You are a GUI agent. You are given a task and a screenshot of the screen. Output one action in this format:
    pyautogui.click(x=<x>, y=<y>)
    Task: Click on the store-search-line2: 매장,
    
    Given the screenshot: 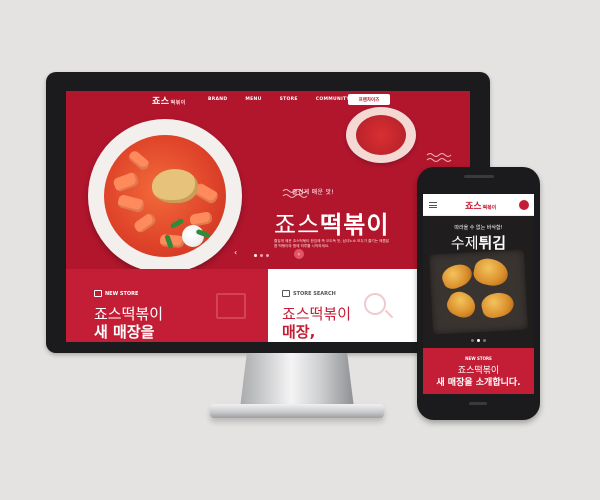 What is the action you would take?
    pyautogui.click(x=299, y=332)
    